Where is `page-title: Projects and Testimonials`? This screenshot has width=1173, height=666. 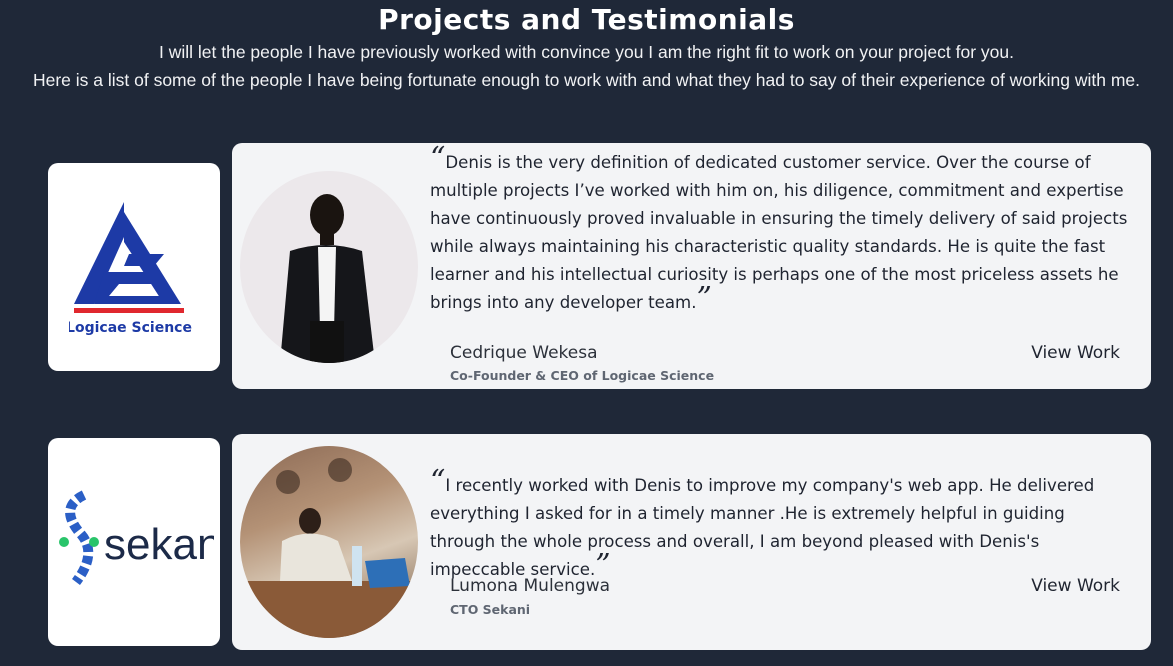 page-title: Projects and Testimonials is located at coordinates (586, 19).